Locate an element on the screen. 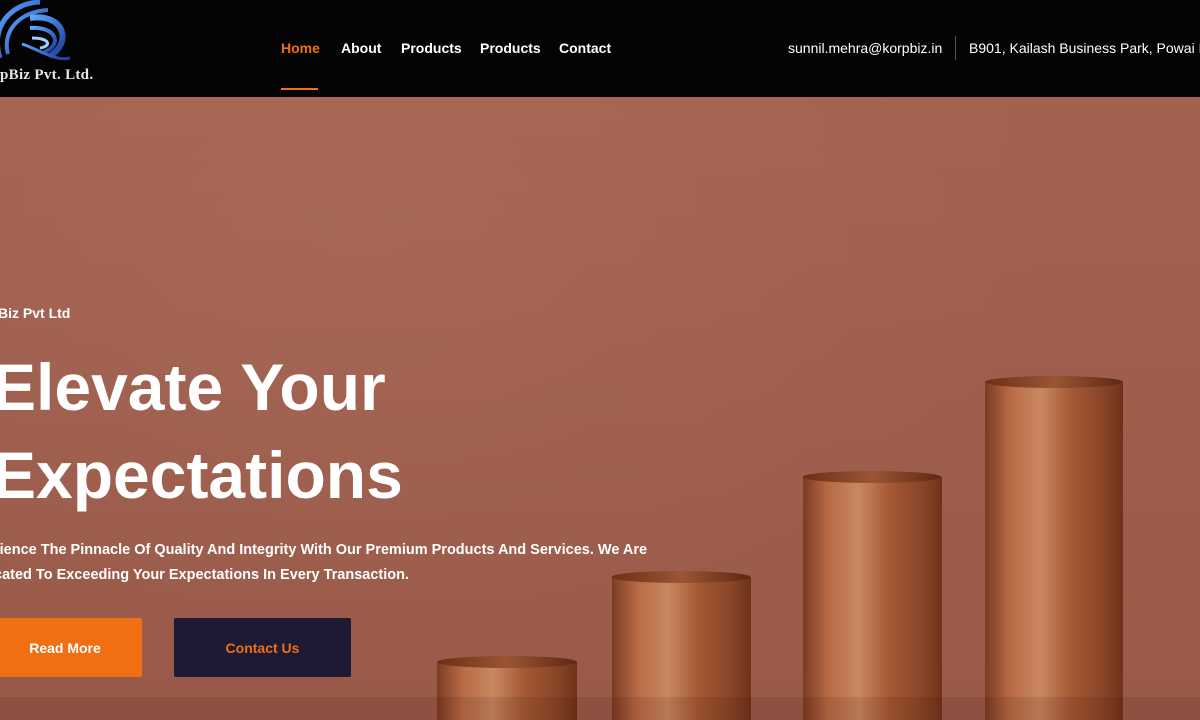 This screenshot has width=1200, height=720. nav-products: Products is located at coordinates (431, 48).